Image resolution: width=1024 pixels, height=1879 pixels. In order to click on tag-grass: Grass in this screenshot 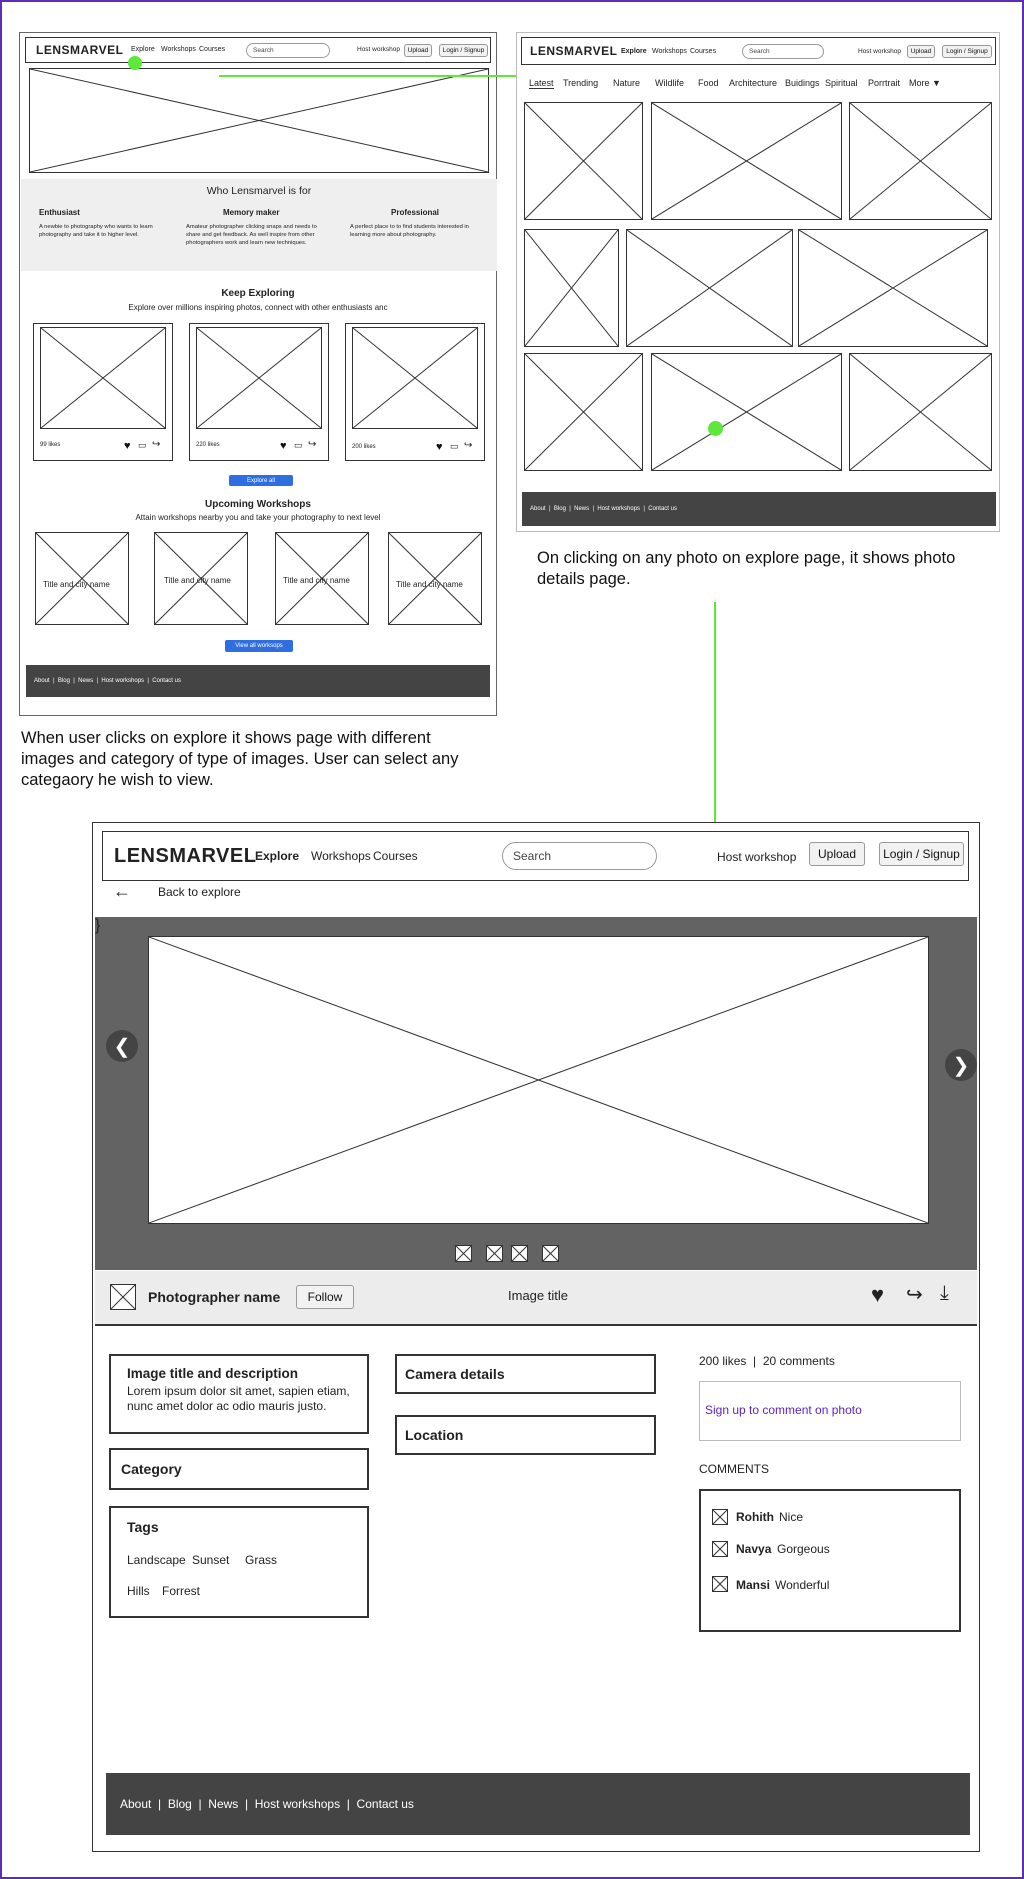, I will do `click(261, 1560)`.